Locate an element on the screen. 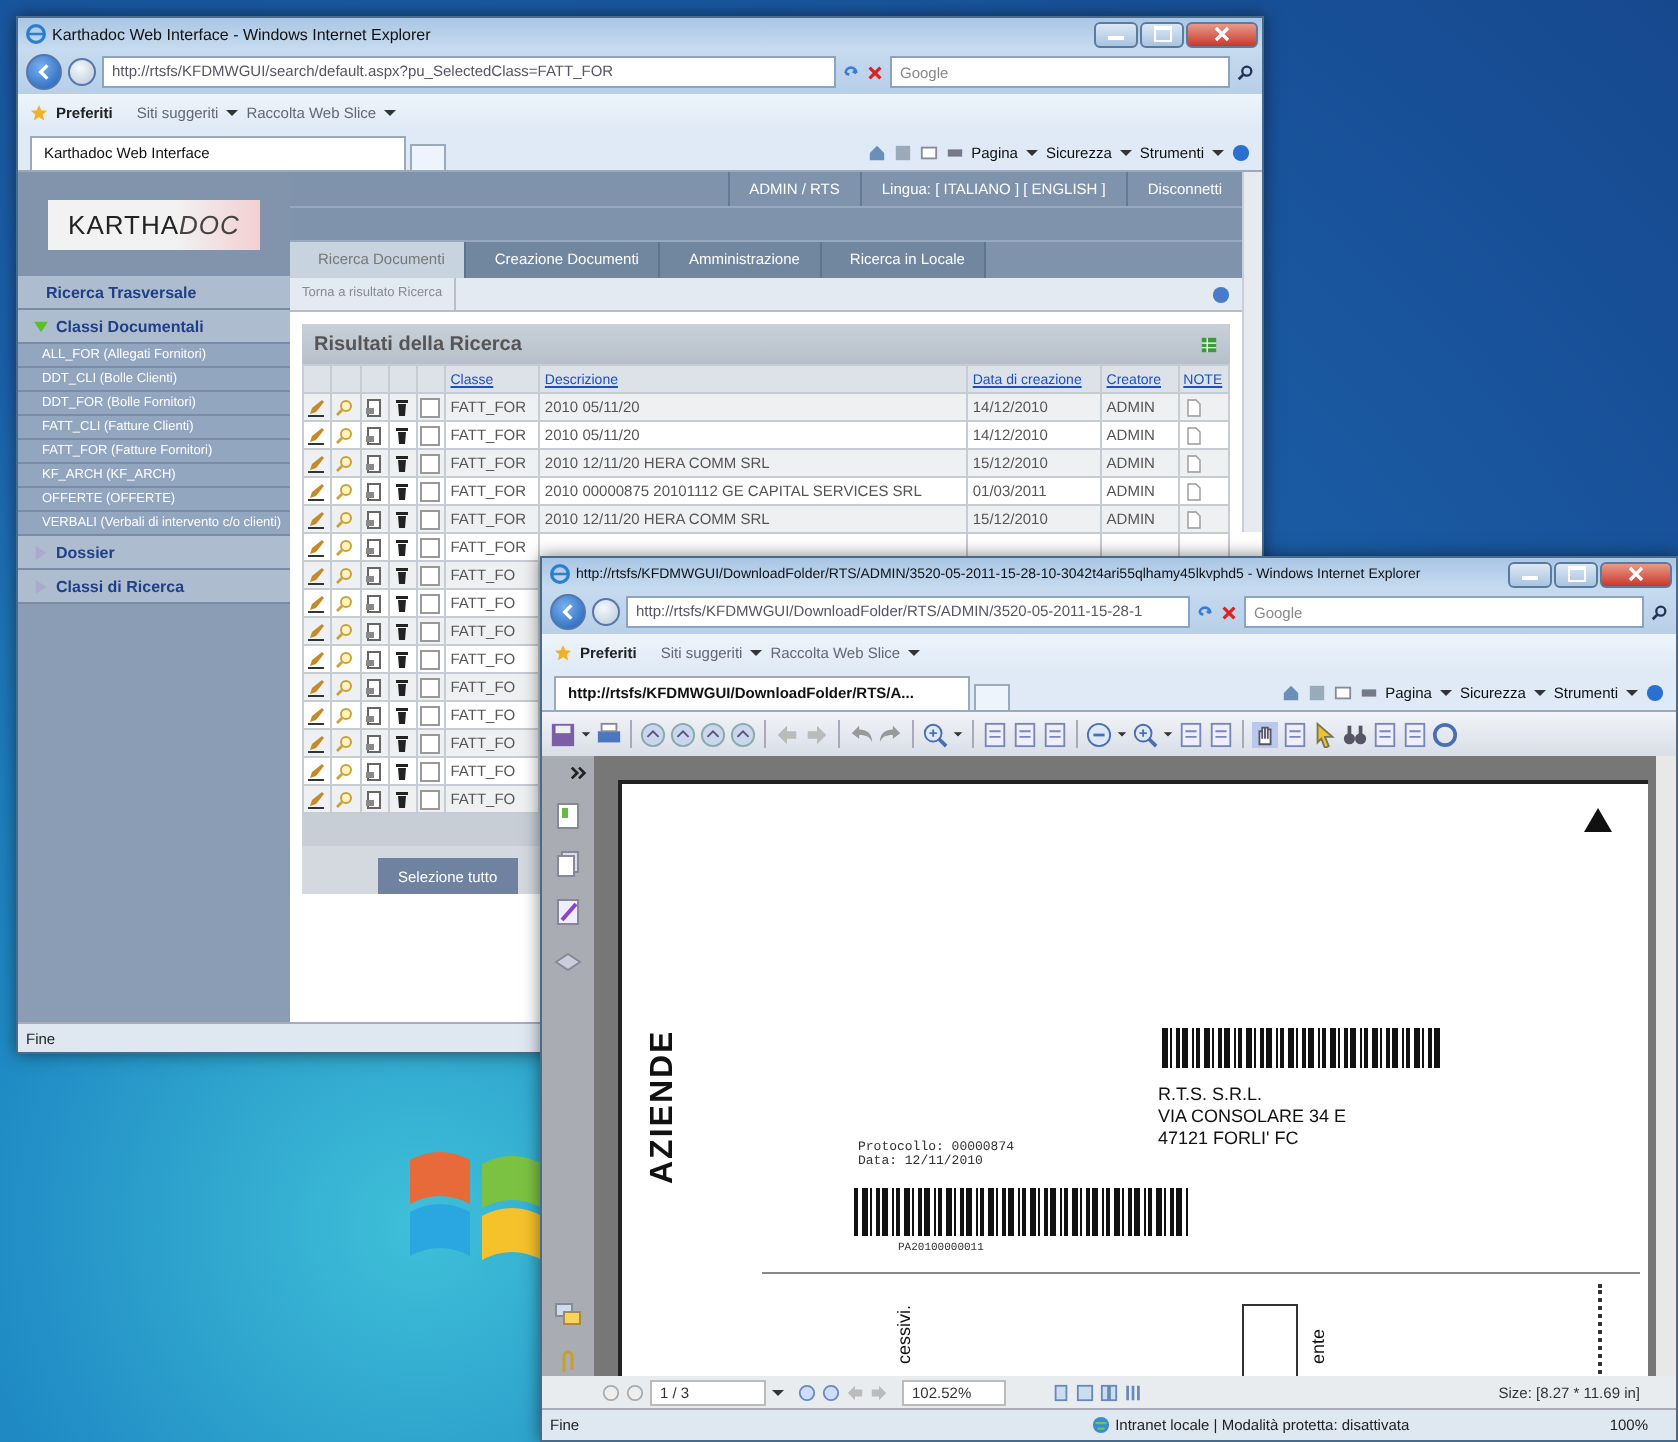 This screenshot has width=1678, height=1442. redo-icon is located at coordinates (891, 734).